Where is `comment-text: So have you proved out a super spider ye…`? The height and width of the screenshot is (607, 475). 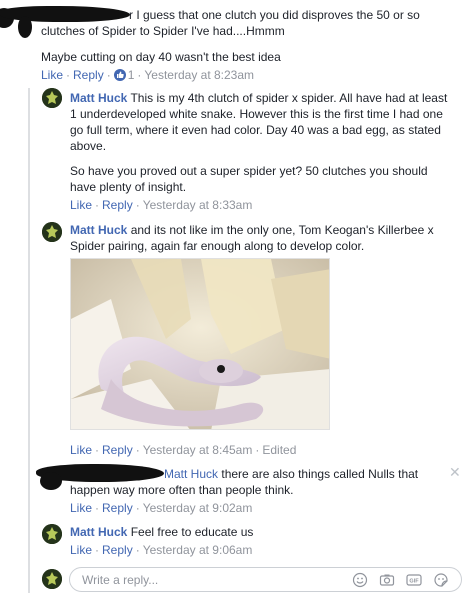 comment-text: So have you proved out a super spider ye… is located at coordinates (249, 179).